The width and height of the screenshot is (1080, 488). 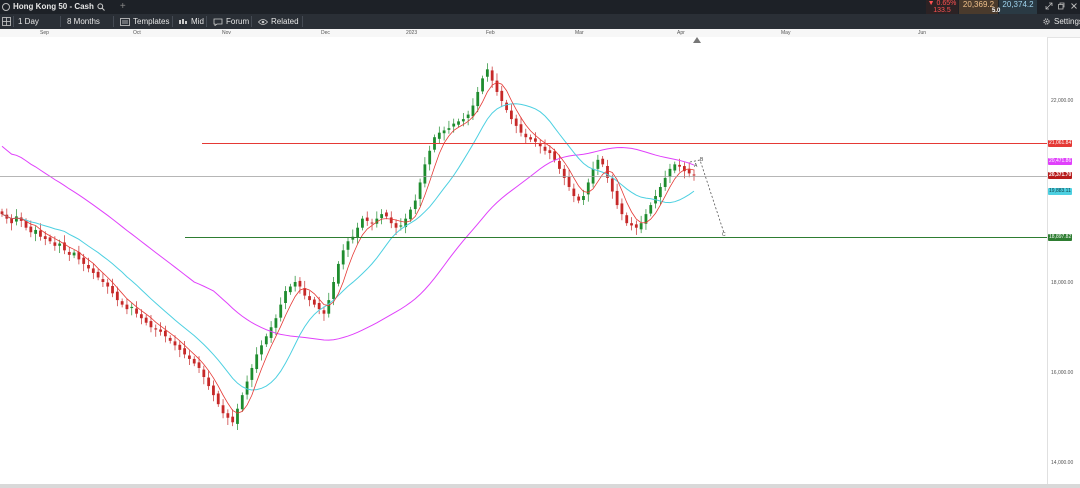 I want to click on restore-icon, so click(x=1061, y=7).